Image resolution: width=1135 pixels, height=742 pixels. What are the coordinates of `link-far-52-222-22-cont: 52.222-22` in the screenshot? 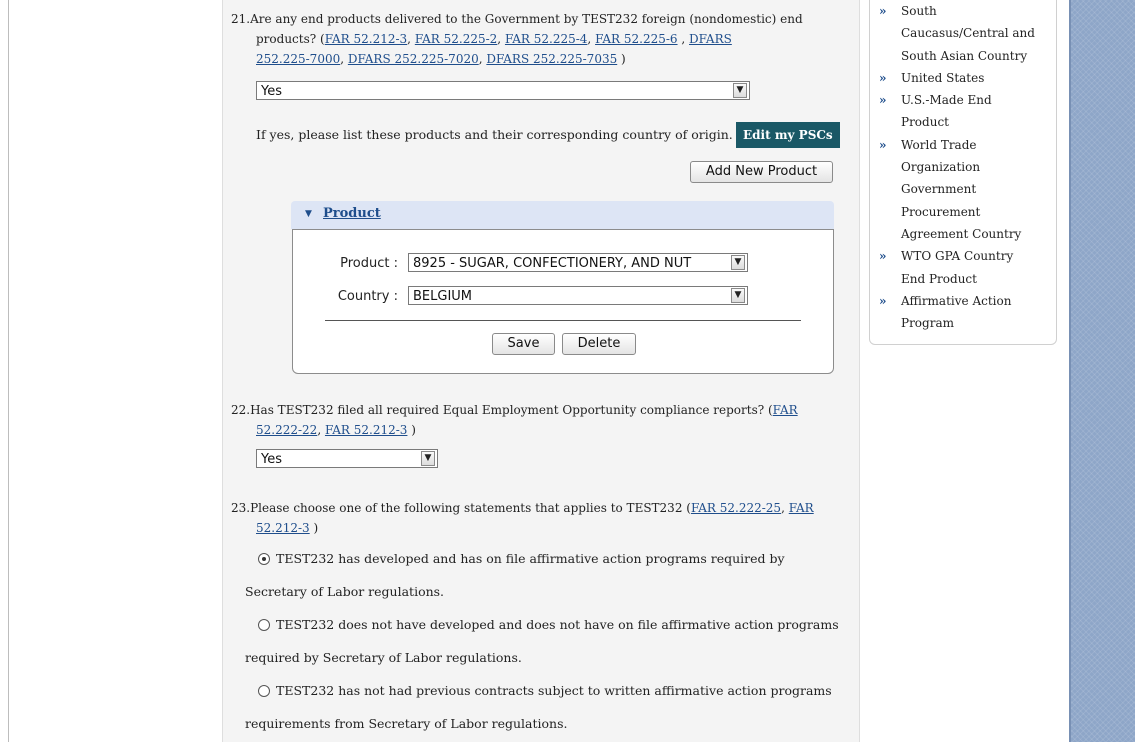 It's located at (286, 430).